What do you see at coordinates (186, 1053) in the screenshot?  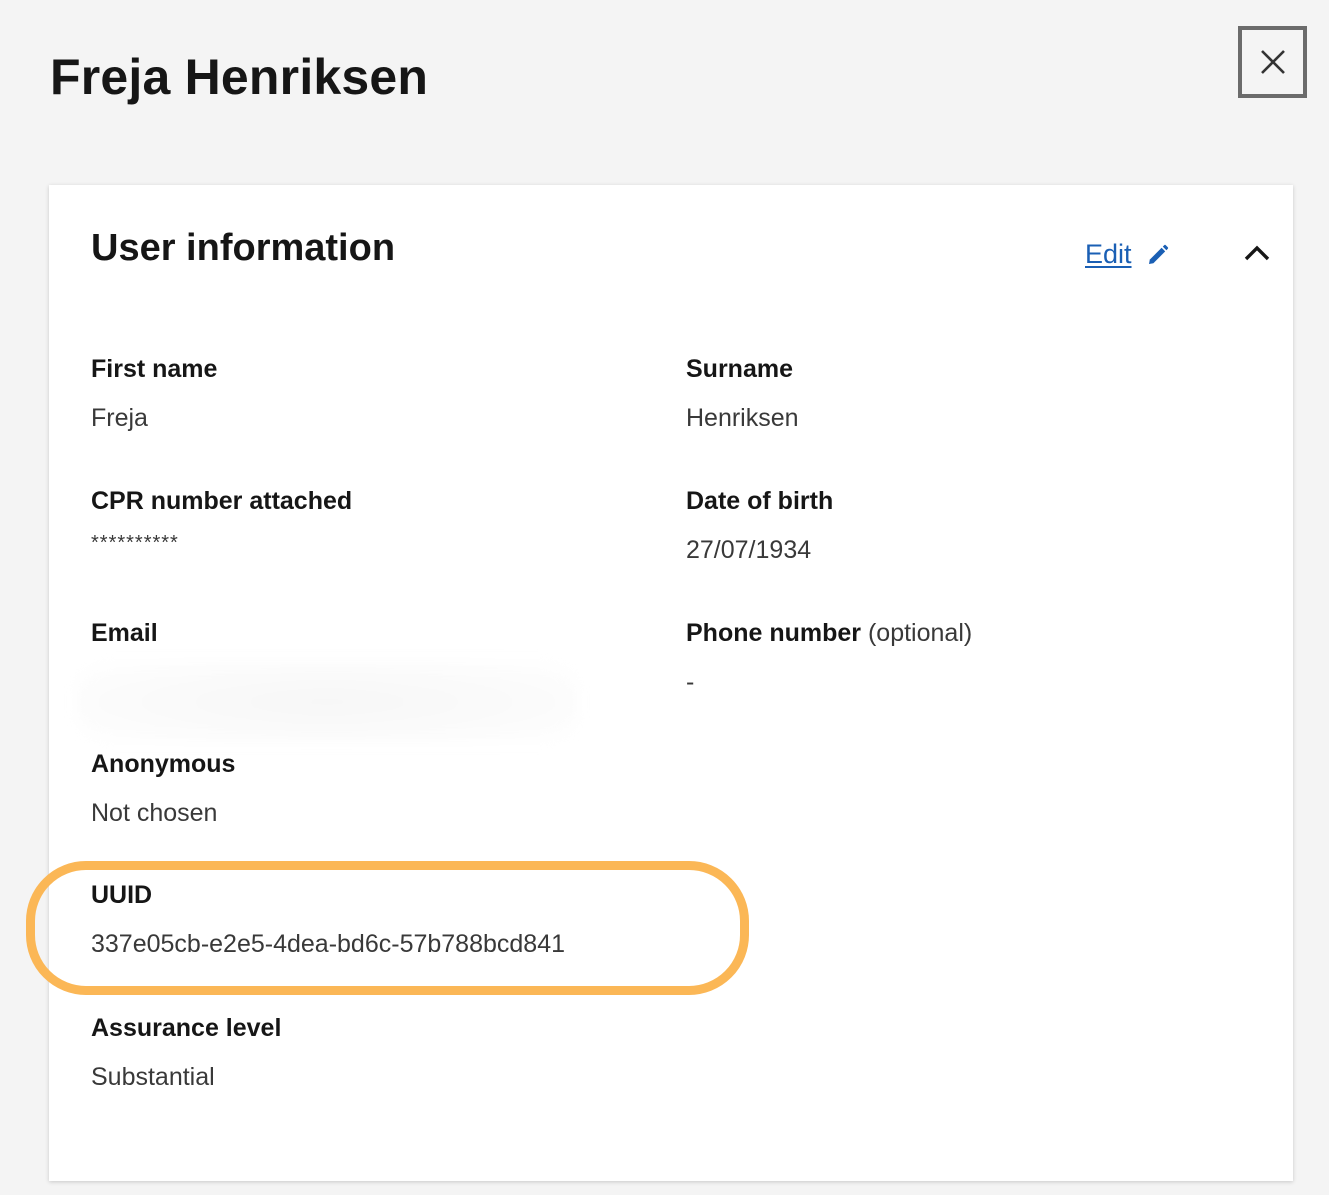 I see `field-assurance-level: Assurance level Substantial` at bounding box center [186, 1053].